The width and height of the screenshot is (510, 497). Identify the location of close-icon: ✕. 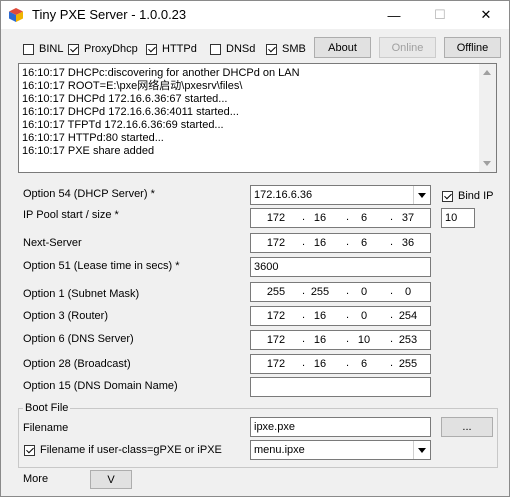
(486, 14).